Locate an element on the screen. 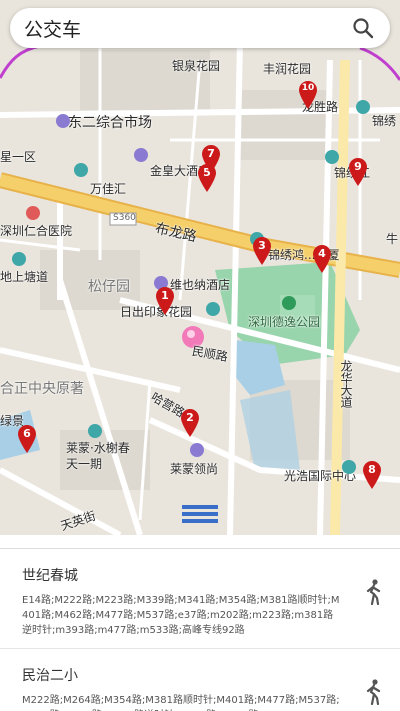 This screenshot has height=711, width=400. hotel-icon is located at coordinates (141, 155).